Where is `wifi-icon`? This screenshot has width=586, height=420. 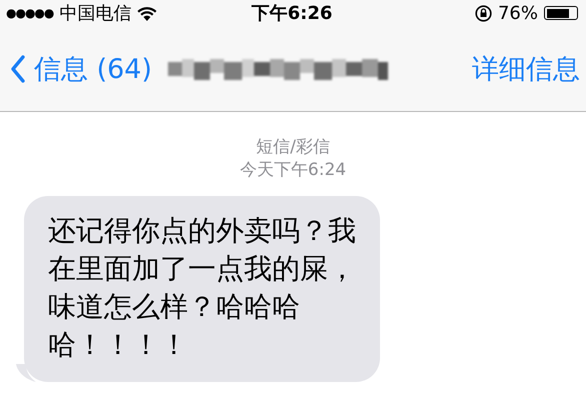
wifi-icon is located at coordinates (147, 13).